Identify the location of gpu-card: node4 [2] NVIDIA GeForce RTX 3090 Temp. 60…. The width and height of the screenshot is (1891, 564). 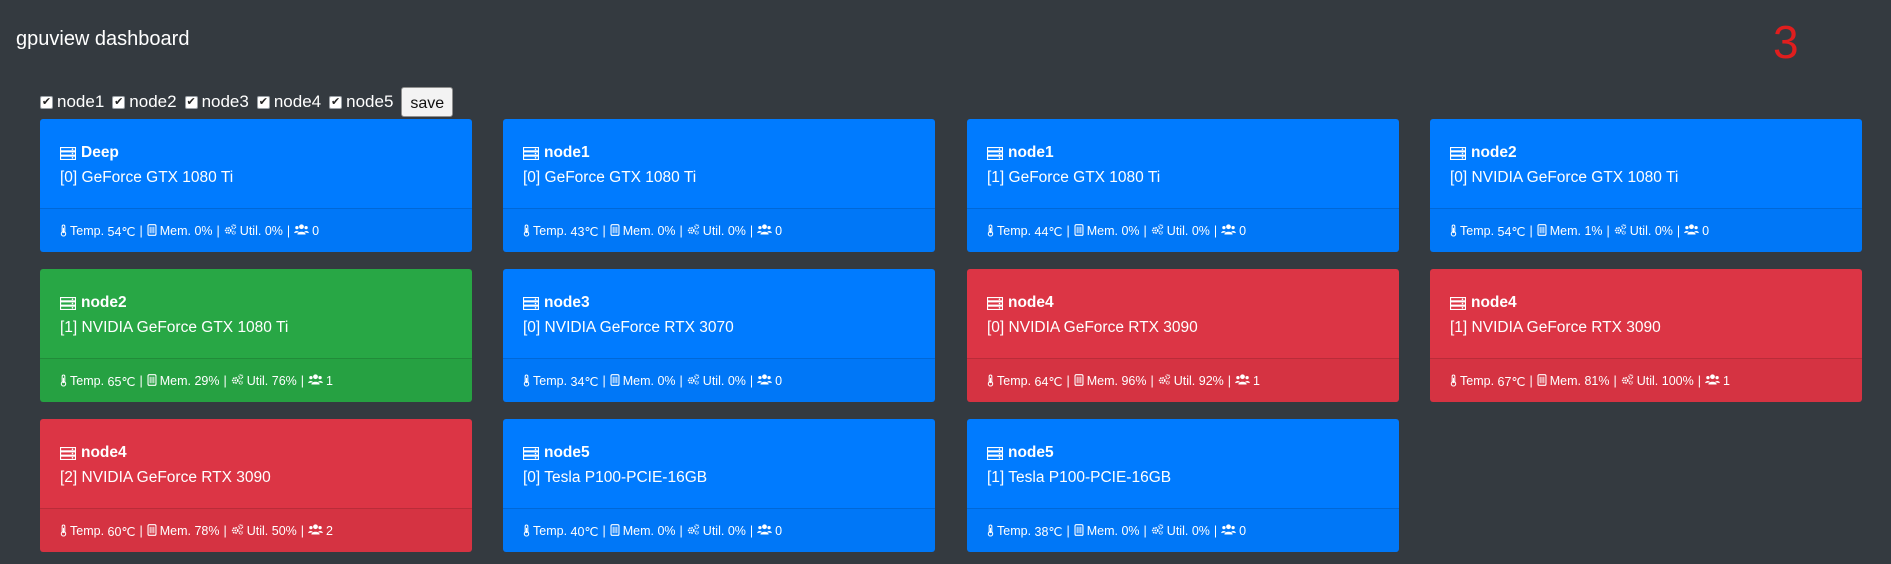
(256, 485).